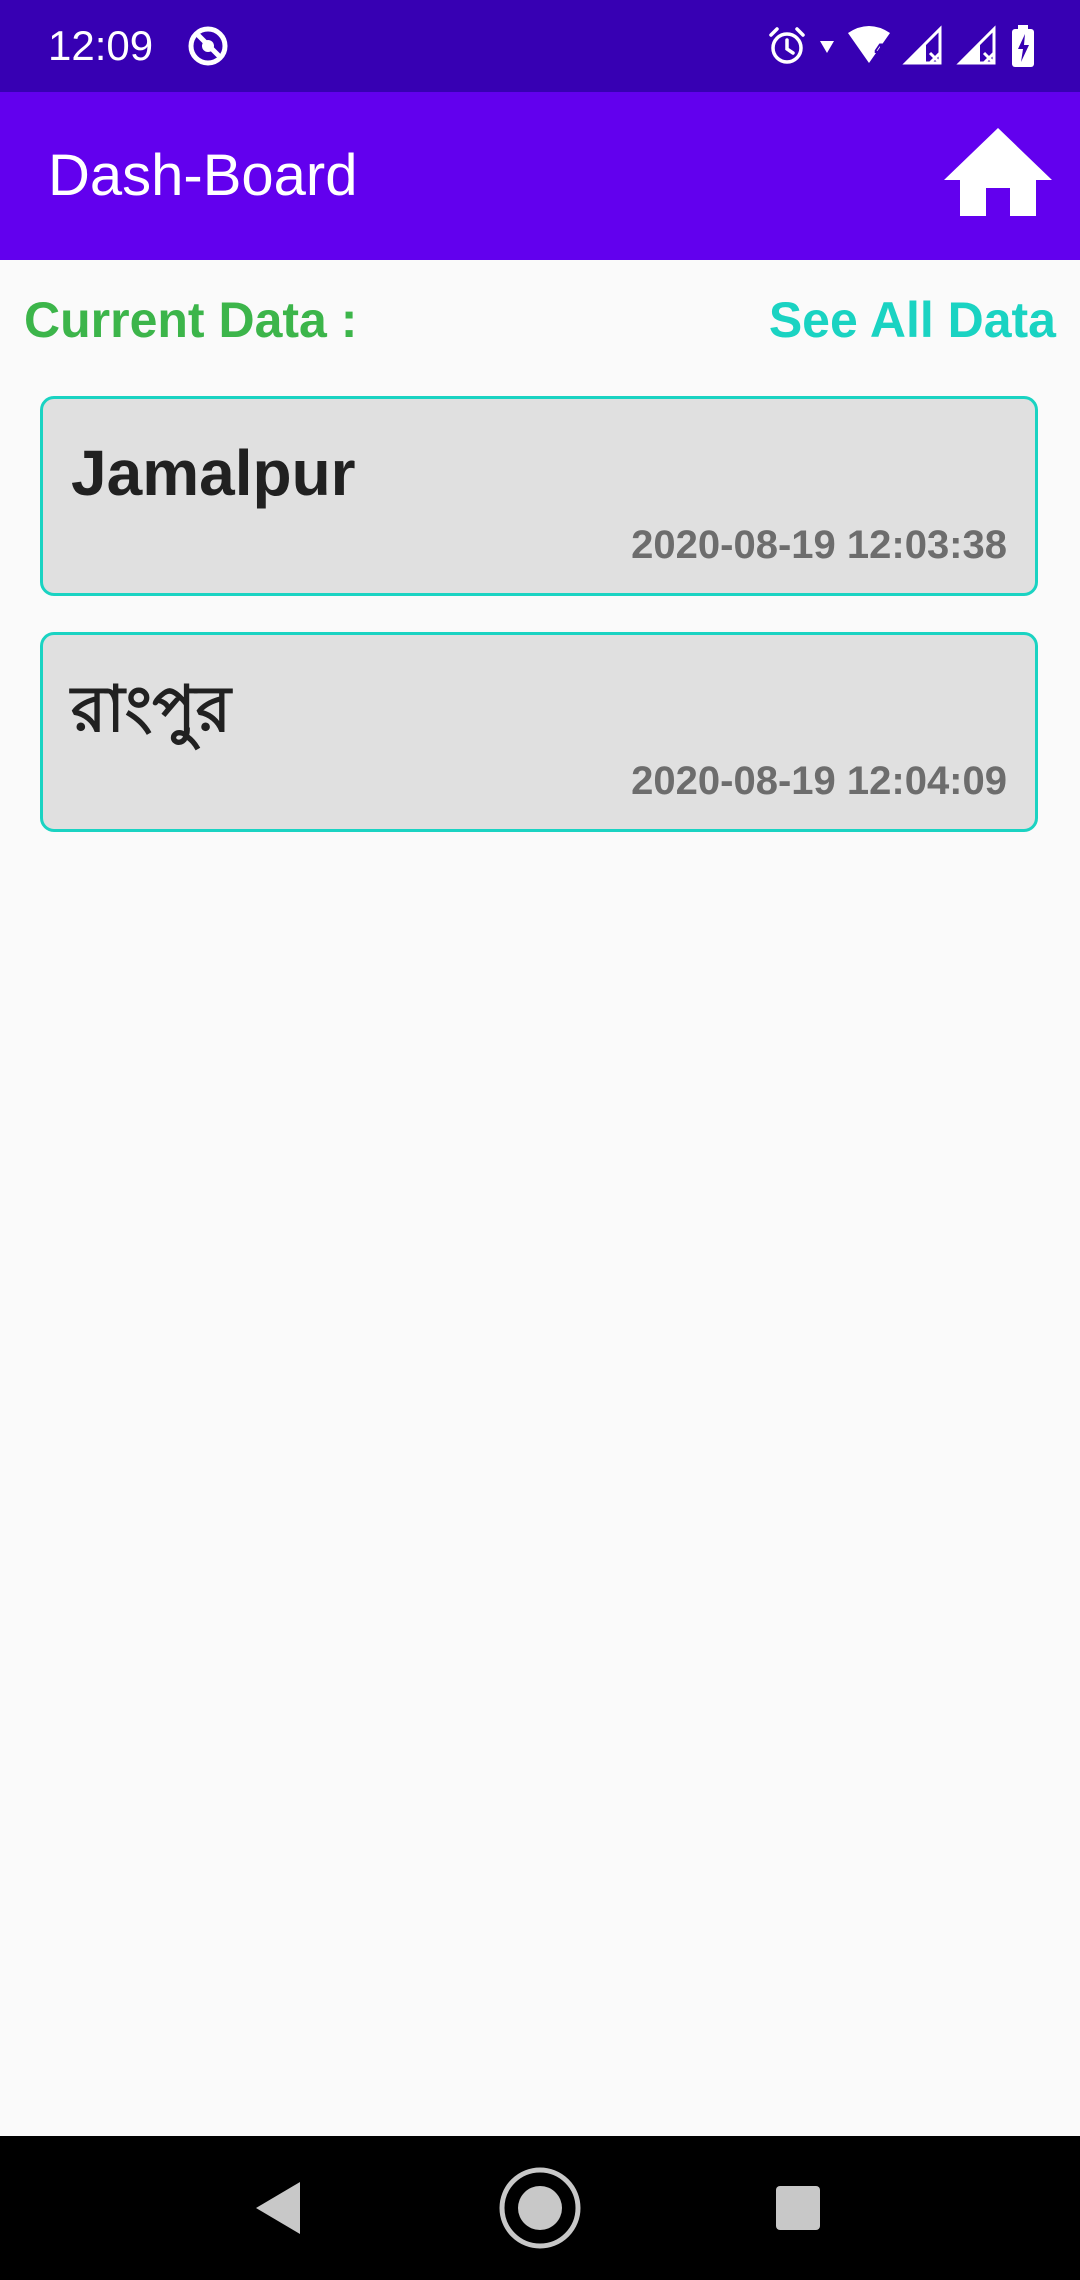 The height and width of the screenshot is (2280, 1080). I want to click on battery-icon, so click(1023, 46).